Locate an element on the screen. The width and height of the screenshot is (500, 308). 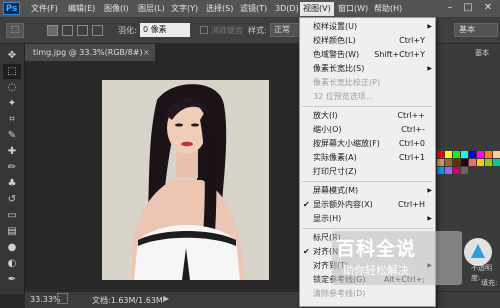
view-menu-item-label: 像素长宽比校正(P) is located at coordinates (347, 82).